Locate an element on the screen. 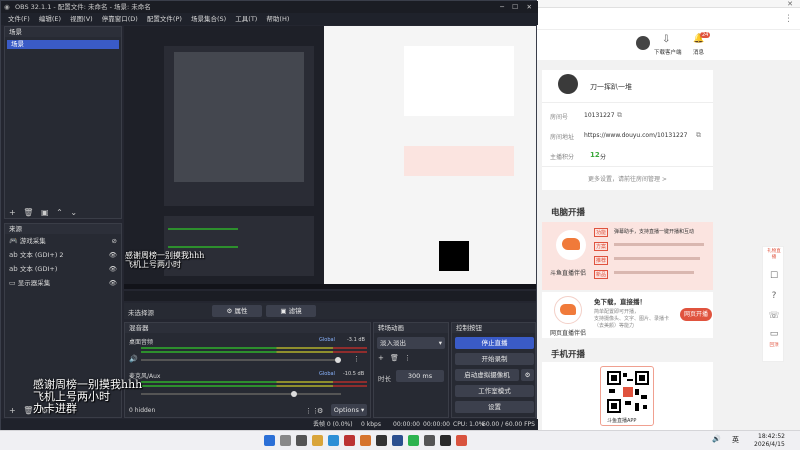 Image resolution: width=800 pixels, height=450 pixels. mixer-options-button: Options ▾ is located at coordinates (349, 410).